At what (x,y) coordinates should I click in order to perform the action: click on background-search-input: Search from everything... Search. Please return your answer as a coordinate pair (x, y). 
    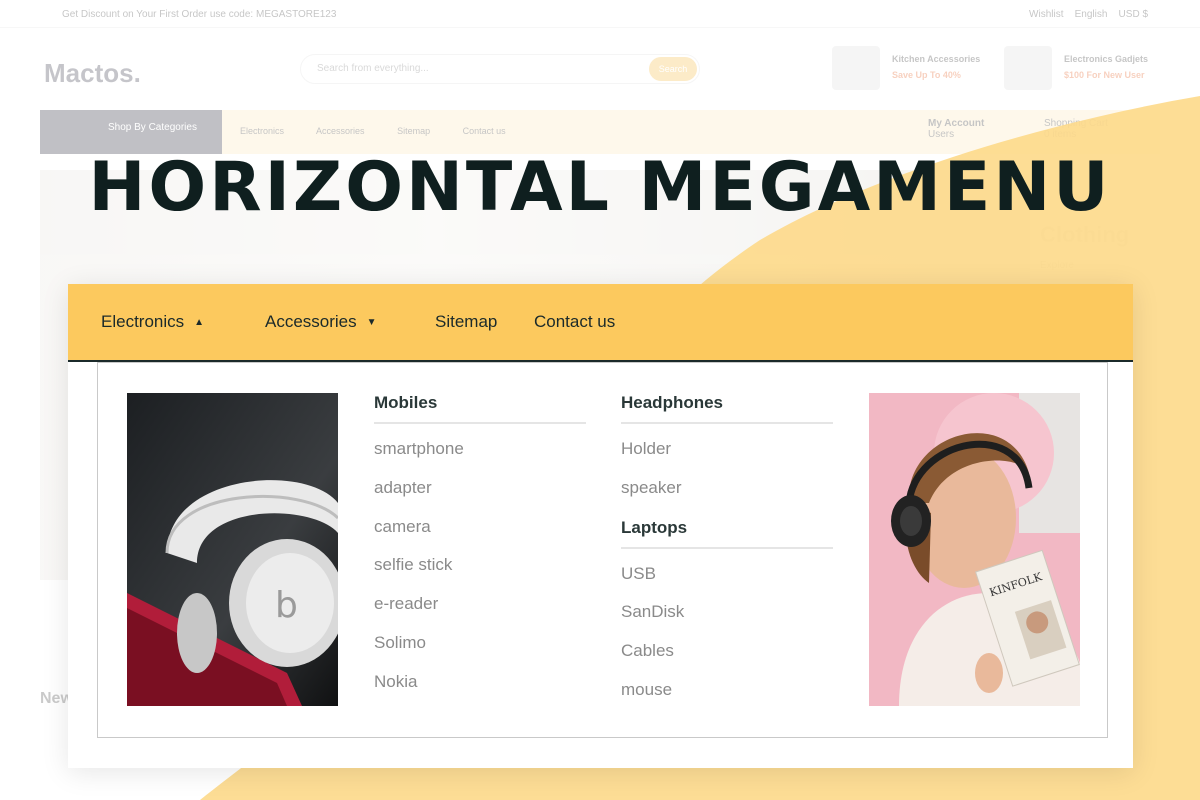
    Looking at the image, I should click on (500, 69).